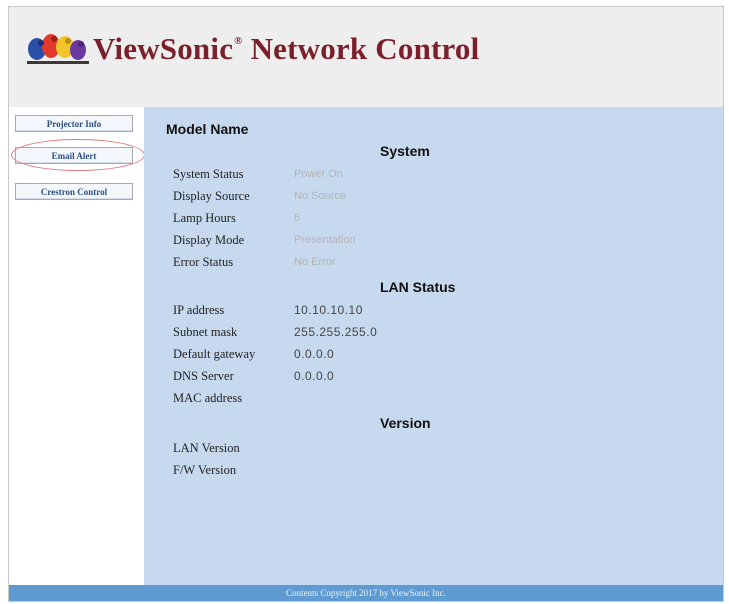  I want to click on model-name-label: Model Name, so click(207, 129).